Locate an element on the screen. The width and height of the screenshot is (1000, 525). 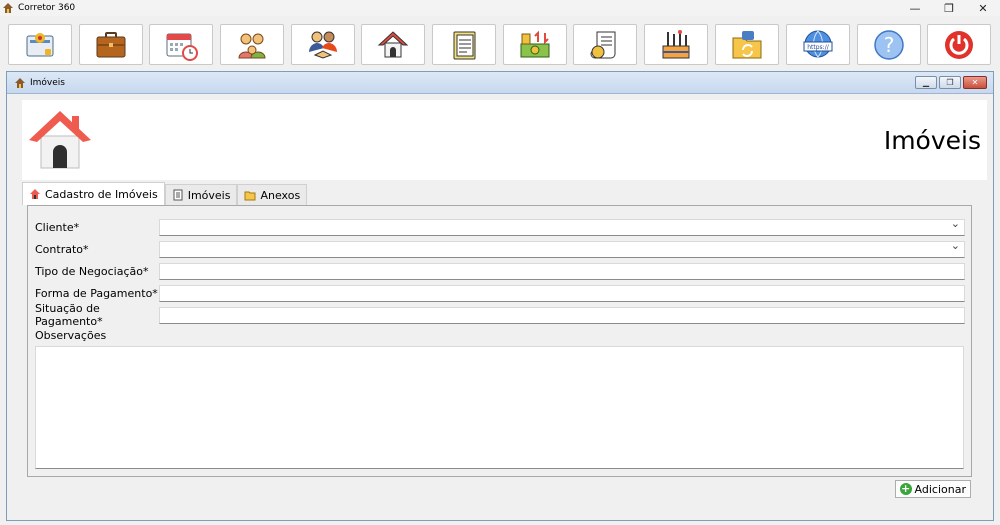
toolbar-button-tools is located at coordinates (676, 44).